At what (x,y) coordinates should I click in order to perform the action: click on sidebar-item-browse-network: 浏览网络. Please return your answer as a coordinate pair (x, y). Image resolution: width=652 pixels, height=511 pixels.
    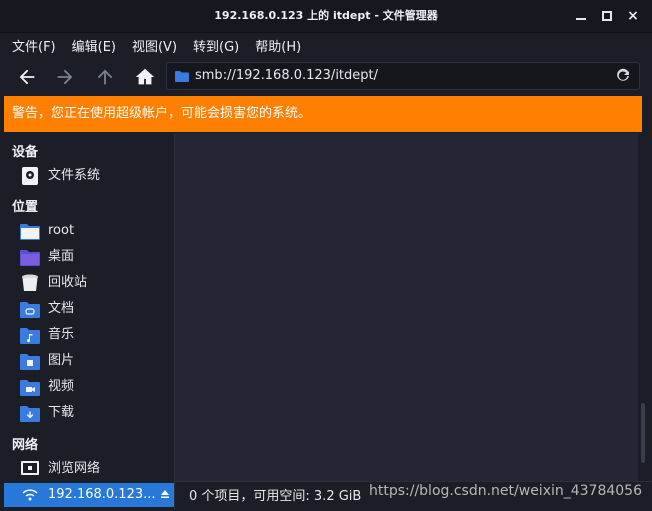
    Looking at the image, I should click on (89, 469).